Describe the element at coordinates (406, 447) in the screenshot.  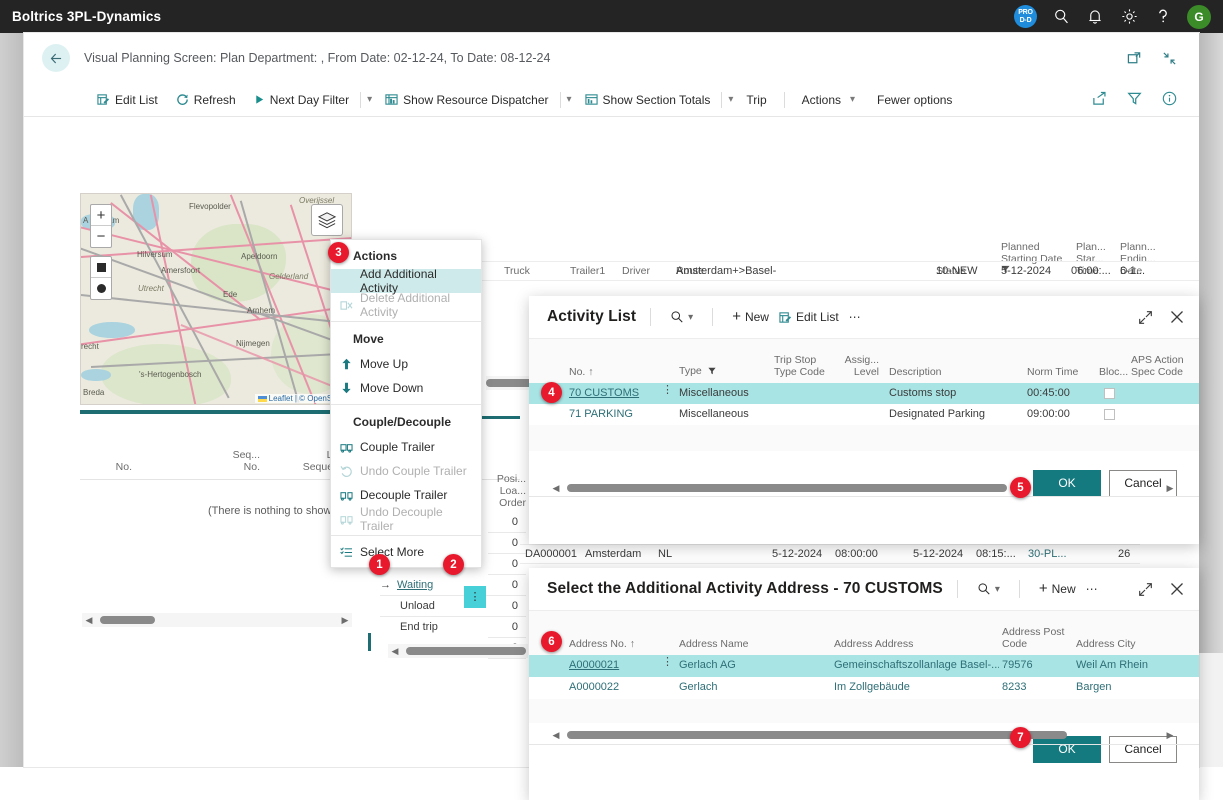
I see `context-menu-item-couple-trailer: Couple Trailer` at that location.